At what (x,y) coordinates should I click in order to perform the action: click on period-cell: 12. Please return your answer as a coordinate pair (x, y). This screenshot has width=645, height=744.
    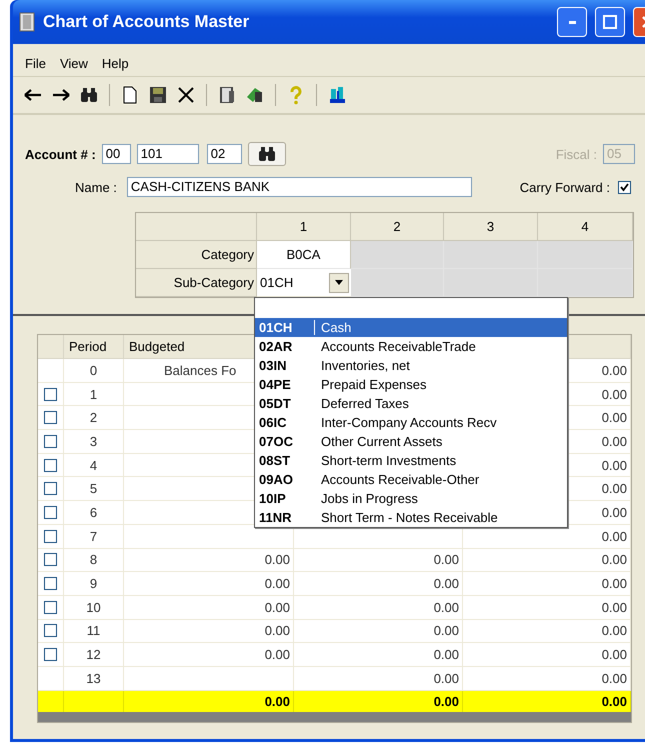
    Looking at the image, I should click on (94, 655).